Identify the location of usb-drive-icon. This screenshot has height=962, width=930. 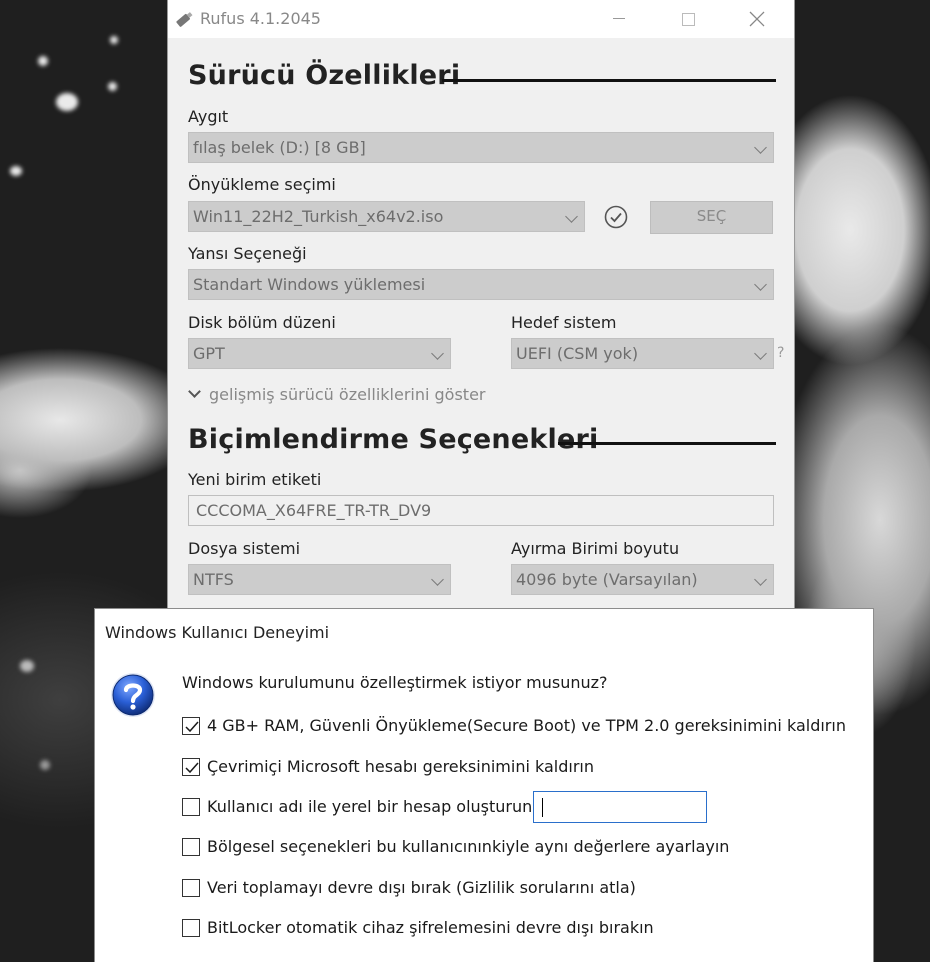
(184, 19).